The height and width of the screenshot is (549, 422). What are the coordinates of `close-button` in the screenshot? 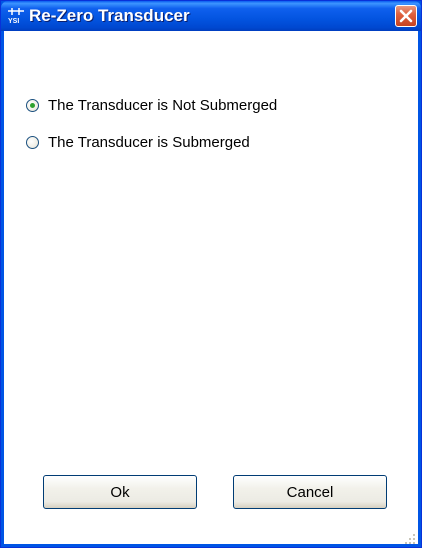 It's located at (406, 16).